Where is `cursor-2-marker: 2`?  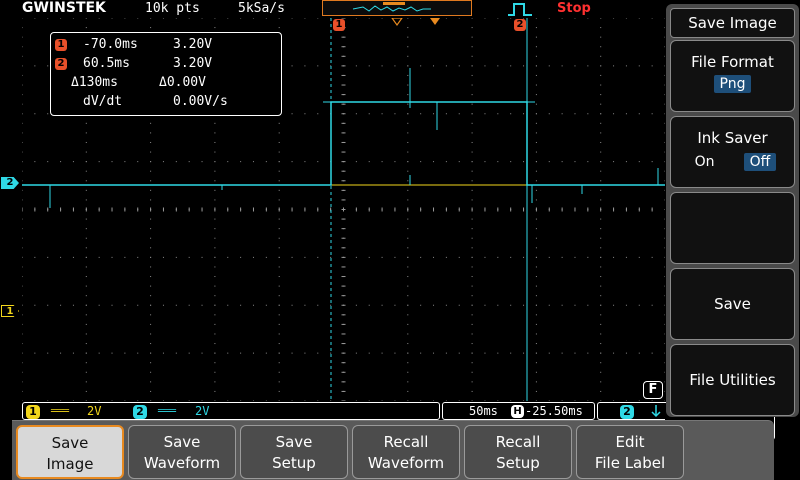 cursor-2-marker: 2 is located at coordinates (520, 25).